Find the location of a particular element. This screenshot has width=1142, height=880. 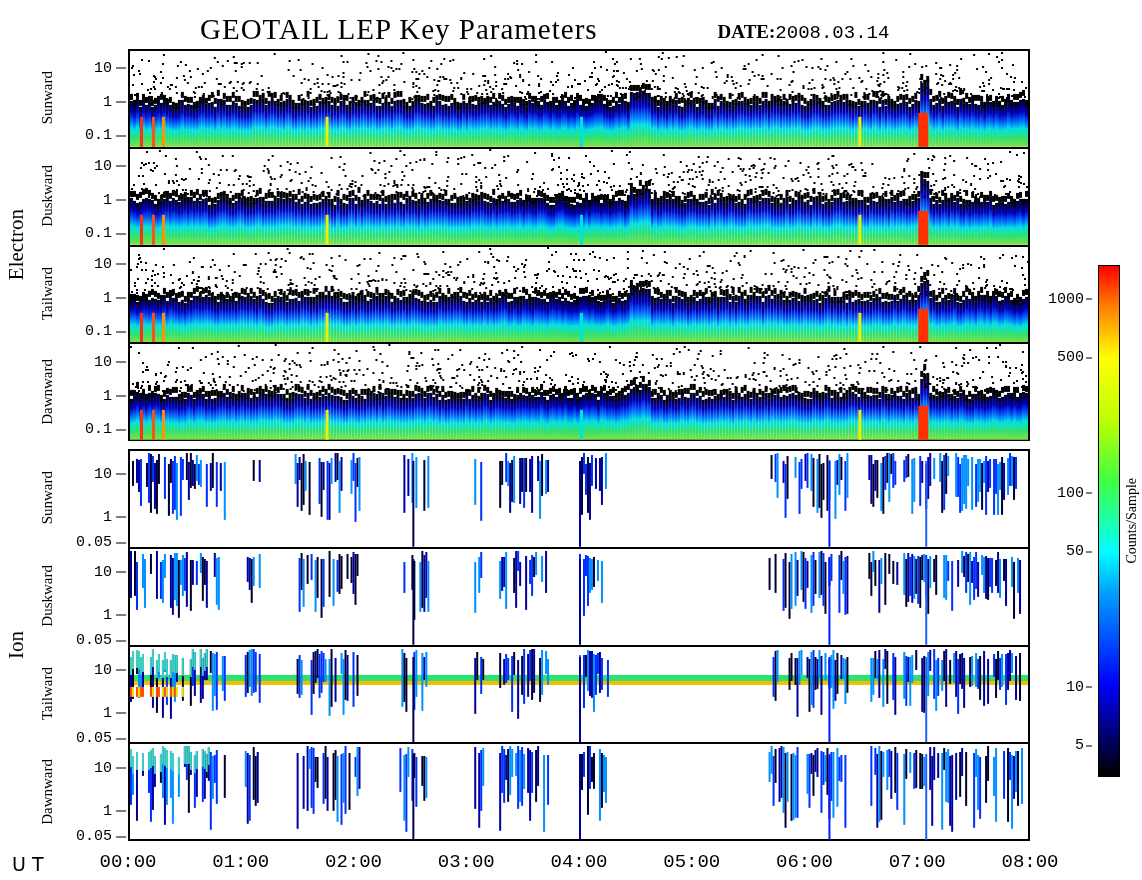

colorbar-label: Counts/Sample is located at coordinates (1132, 521).